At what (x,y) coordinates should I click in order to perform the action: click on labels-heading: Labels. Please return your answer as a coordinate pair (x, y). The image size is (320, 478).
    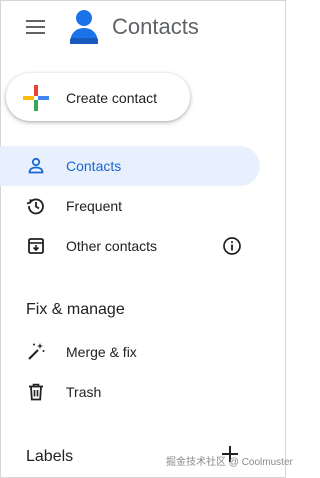
    Looking at the image, I should click on (50, 456).